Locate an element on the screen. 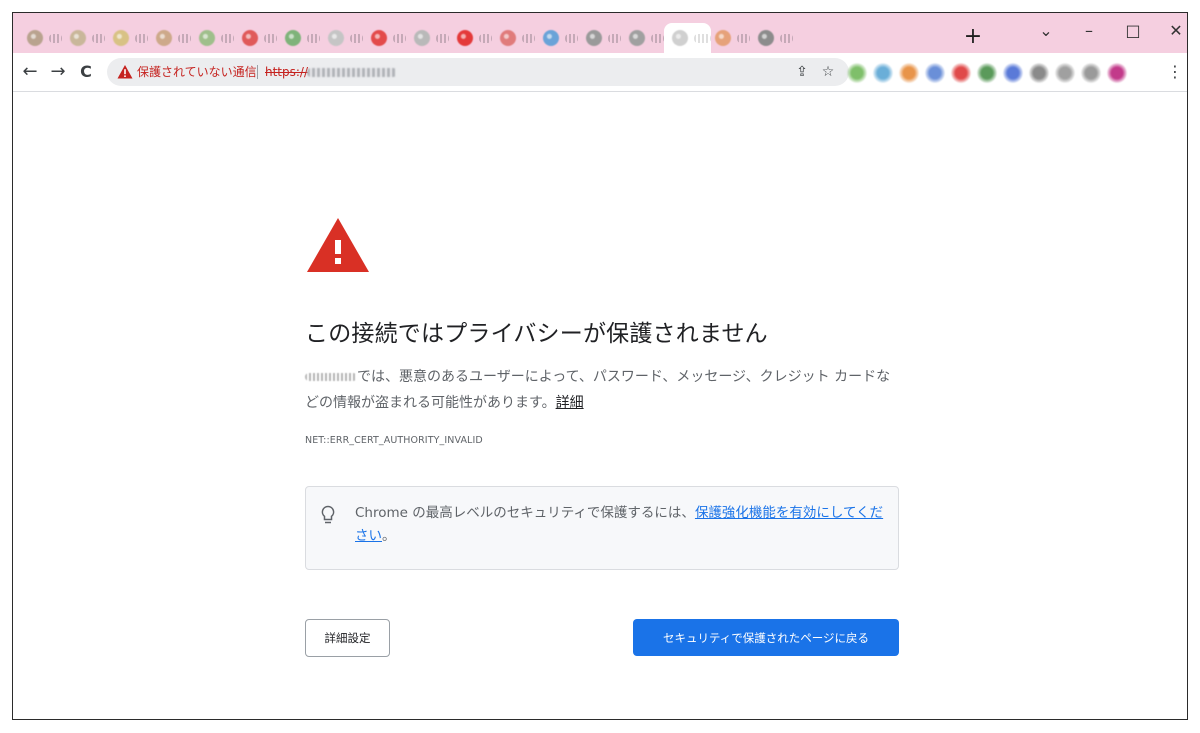 The image size is (1200, 733). details-link: 詳細 is located at coordinates (570, 403).